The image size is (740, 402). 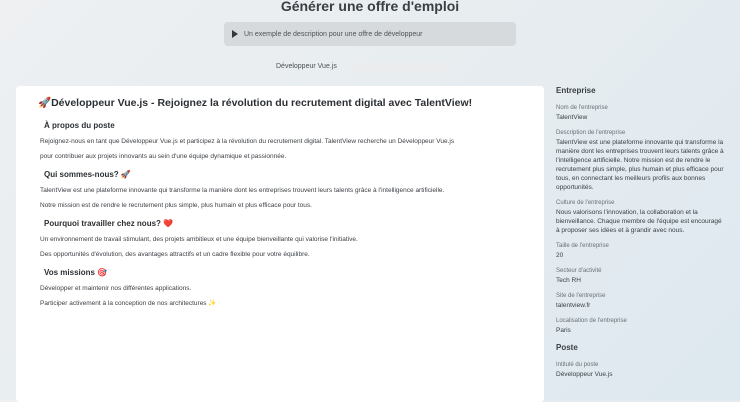 What do you see at coordinates (87, 174) in the screenshot?
I see `section-heading: Qui sommes-nous? 🚀` at bounding box center [87, 174].